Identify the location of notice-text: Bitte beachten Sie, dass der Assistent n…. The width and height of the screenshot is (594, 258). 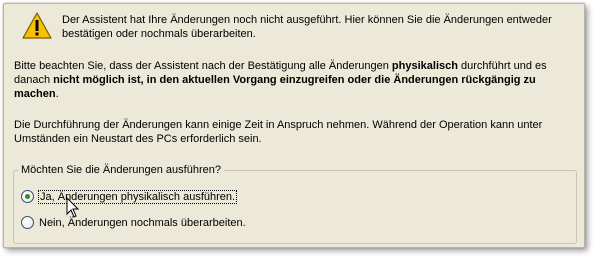
(280, 80).